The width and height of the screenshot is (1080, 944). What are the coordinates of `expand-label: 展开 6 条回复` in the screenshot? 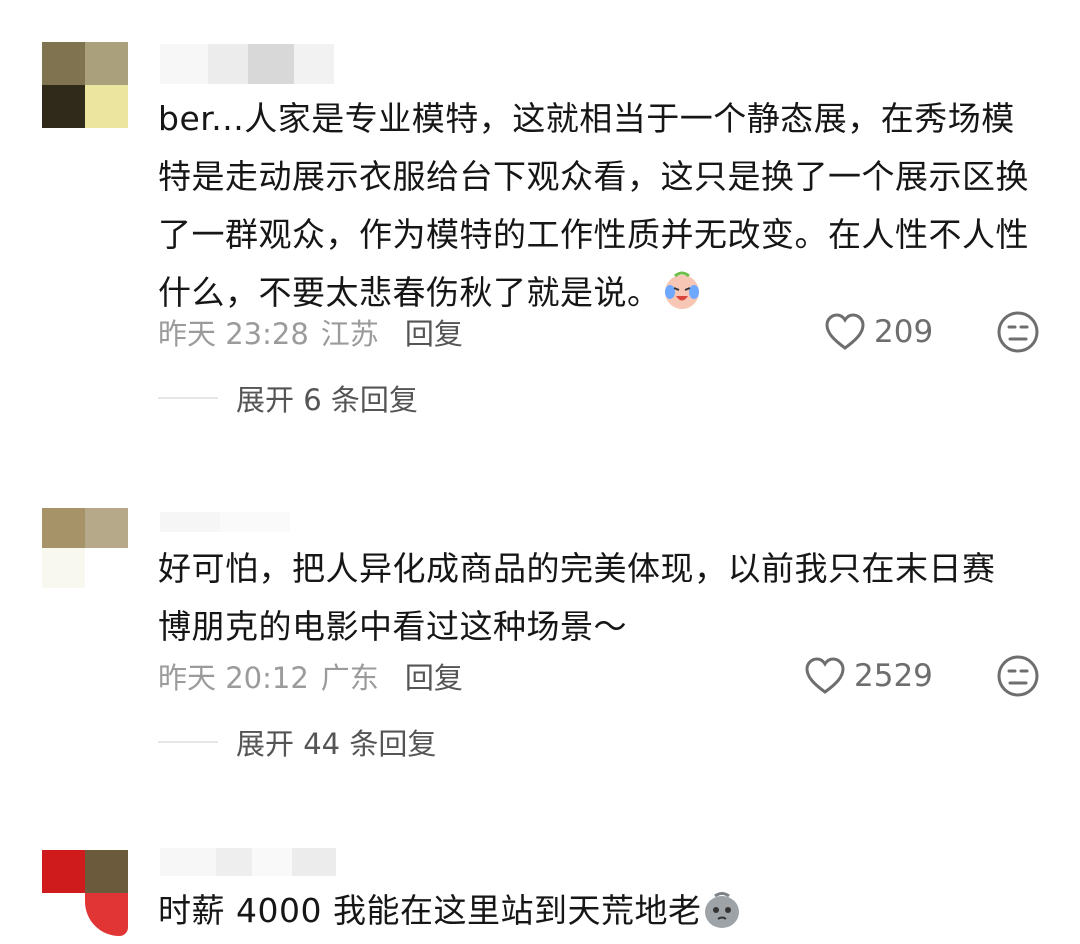 It's located at (327, 400).